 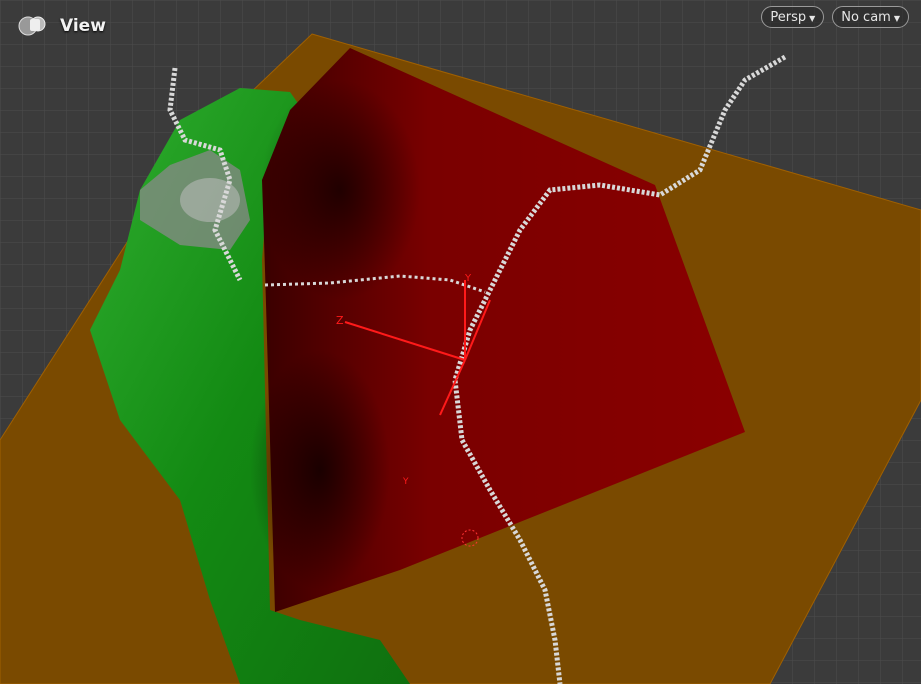 What do you see at coordinates (866, 17) in the screenshot?
I see `camera-label: No cam` at bounding box center [866, 17].